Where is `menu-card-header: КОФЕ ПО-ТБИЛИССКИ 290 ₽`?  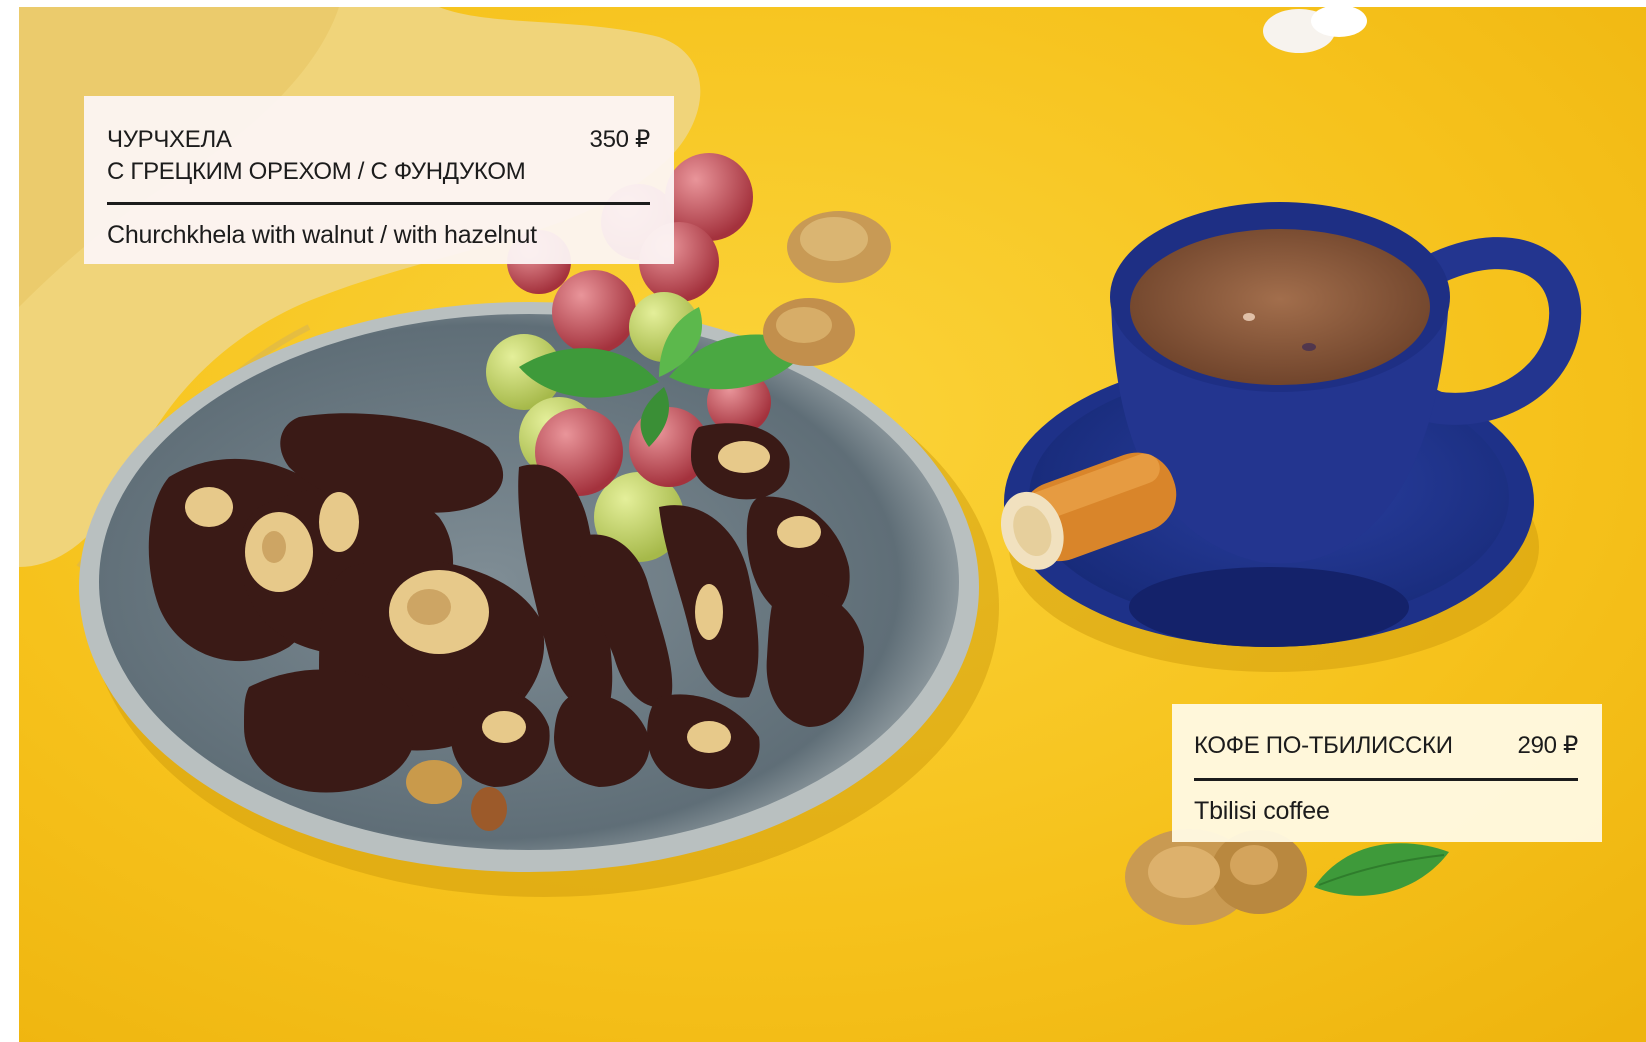
menu-card-header: КОФЕ ПО-ТБИЛИССКИ 290 ₽ is located at coordinates (1386, 746).